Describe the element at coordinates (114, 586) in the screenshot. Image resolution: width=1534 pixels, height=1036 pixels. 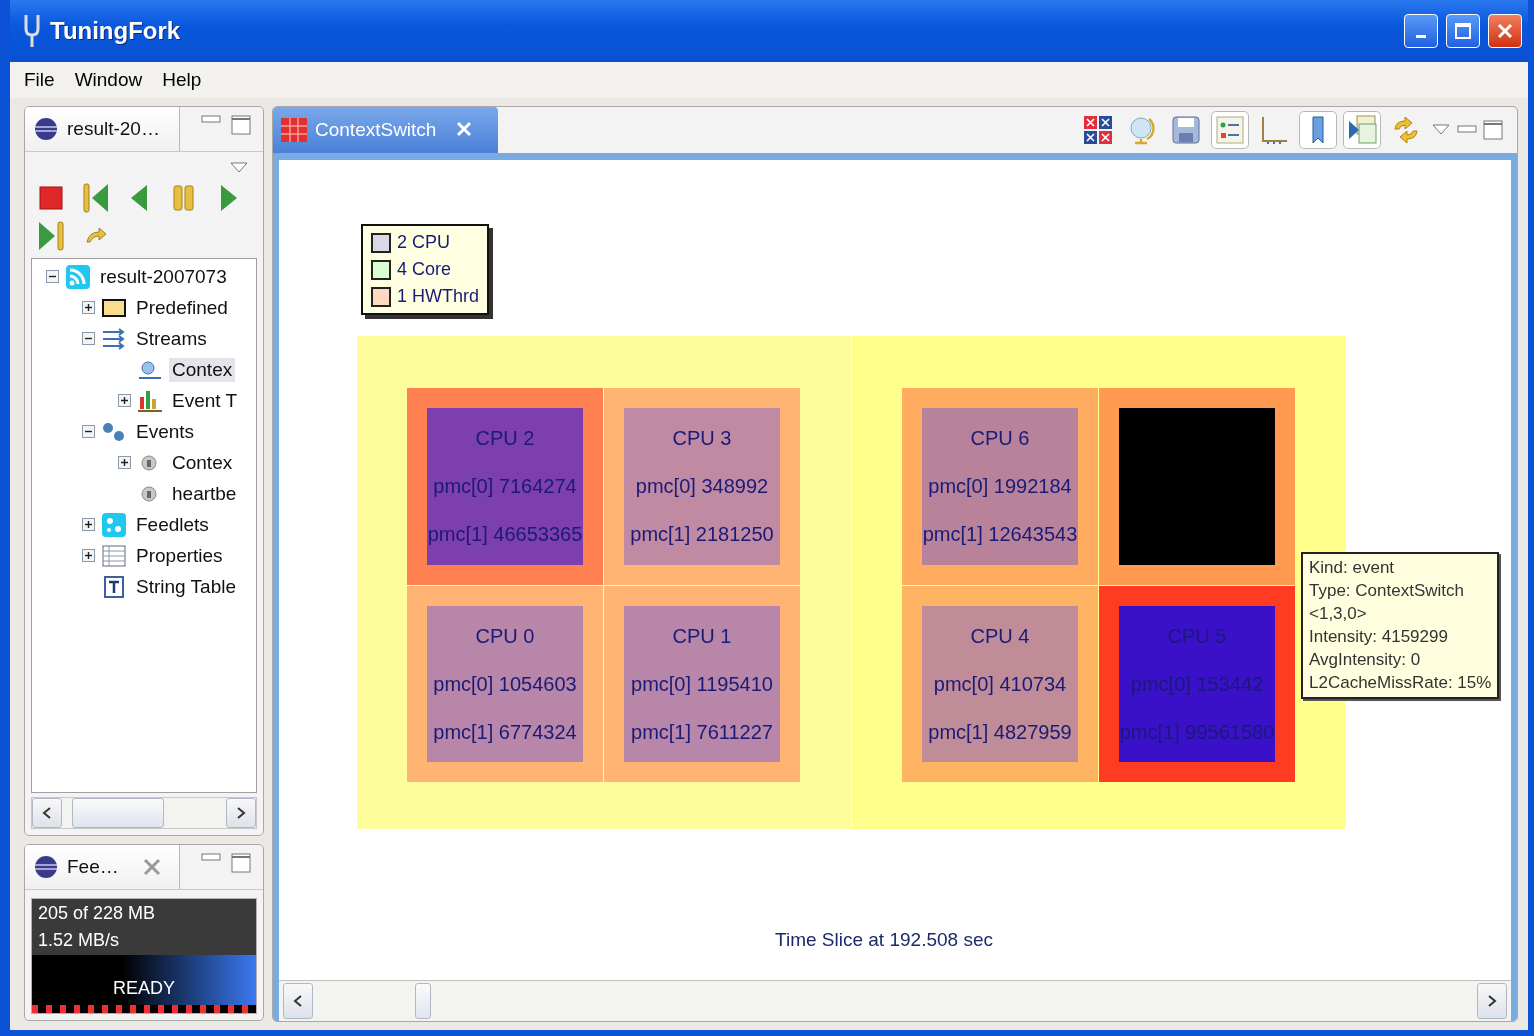
I see `text-type-icon` at that location.